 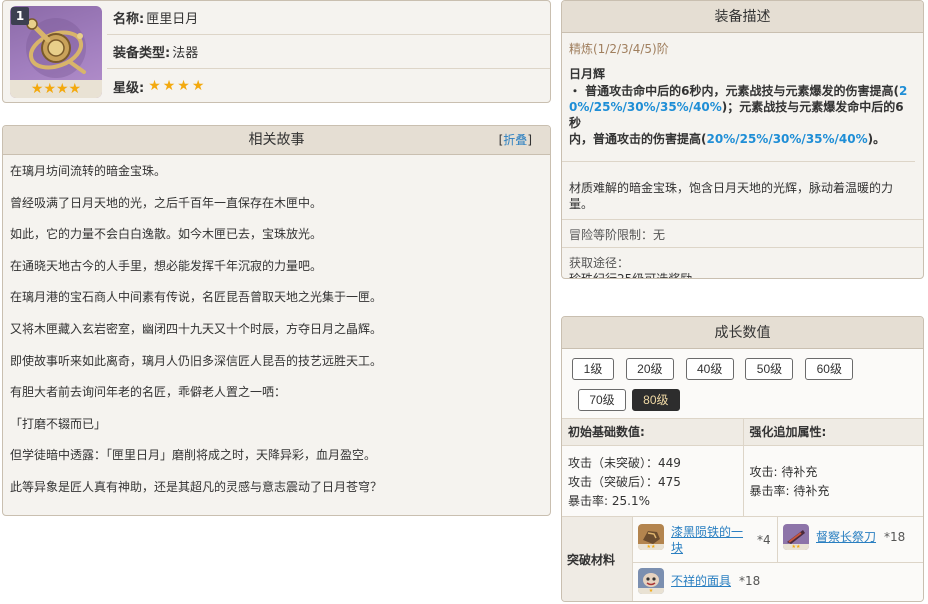 I want to click on rarity-stars: ★★★★, so click(x=177, y=86).